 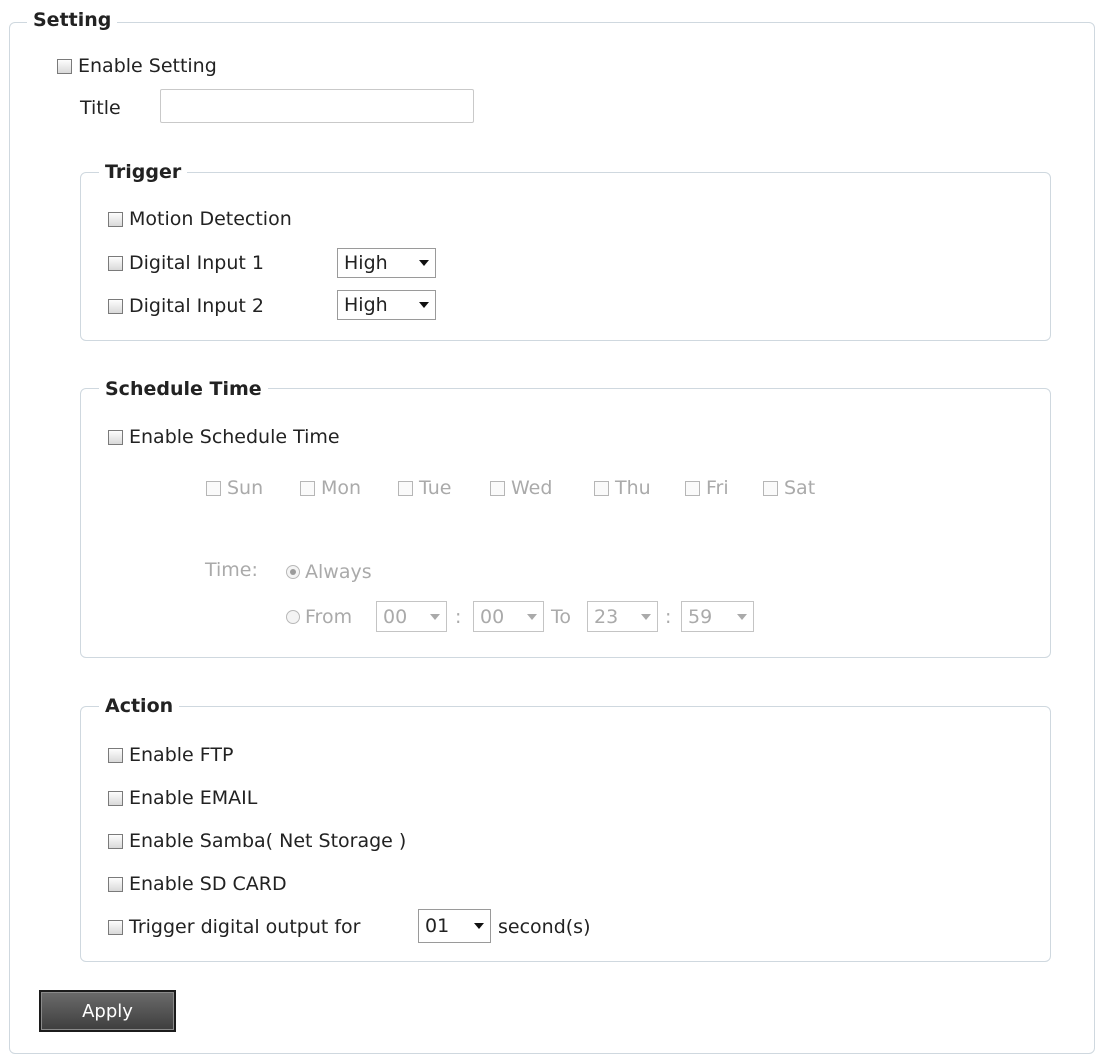 I want to click on day-fri: Fri, so click(x=707, y=488).